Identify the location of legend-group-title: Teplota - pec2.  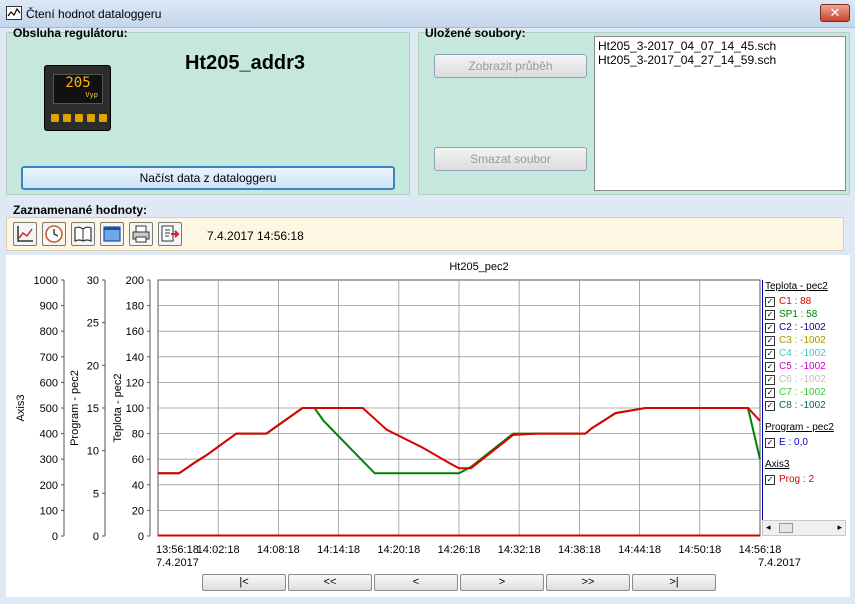
(796, 286).